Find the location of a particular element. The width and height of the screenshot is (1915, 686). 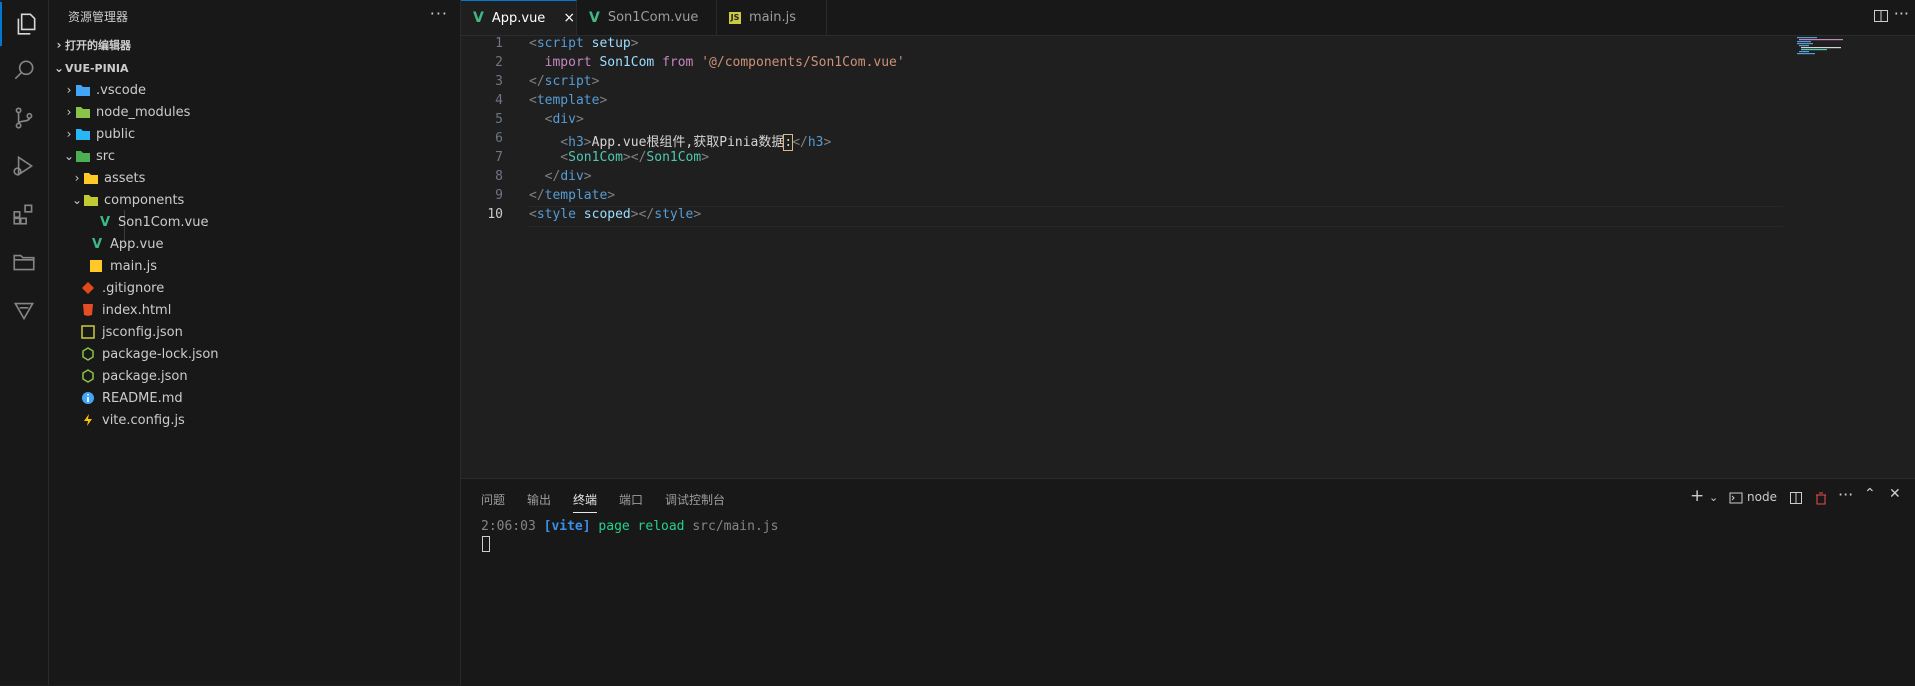

html-file-icon is located at coordinates (89, 310).